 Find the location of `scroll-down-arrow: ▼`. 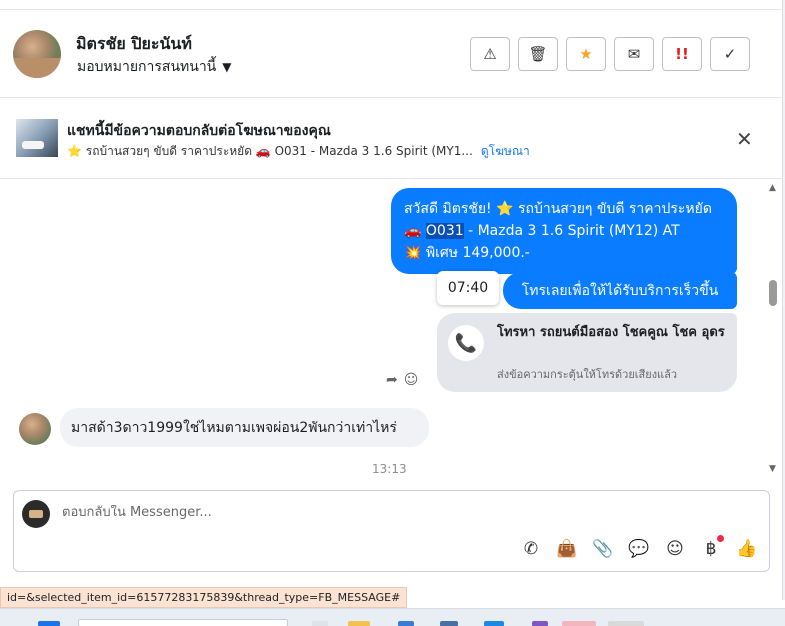

scroll-down-arrow: ▼ is located at coordinates (772, 469).